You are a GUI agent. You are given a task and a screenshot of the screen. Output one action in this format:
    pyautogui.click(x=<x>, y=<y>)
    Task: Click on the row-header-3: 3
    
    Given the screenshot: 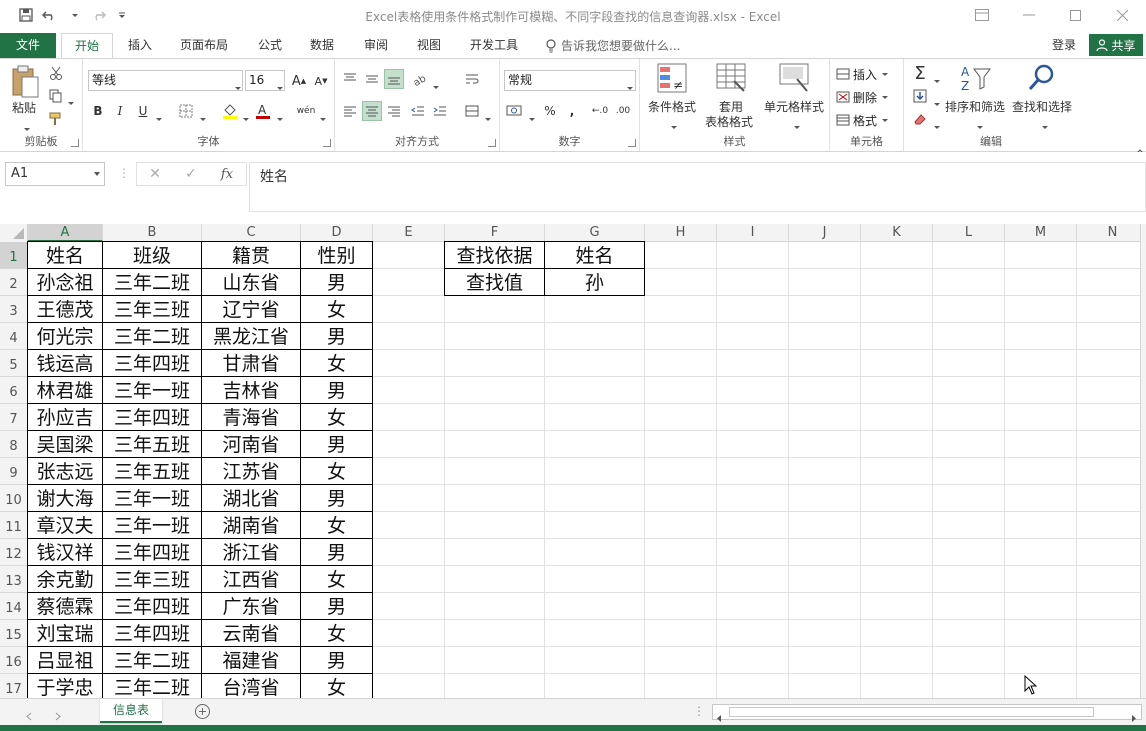 What is the action you would take?
    pyautogui.click(x=14, y=309)
    